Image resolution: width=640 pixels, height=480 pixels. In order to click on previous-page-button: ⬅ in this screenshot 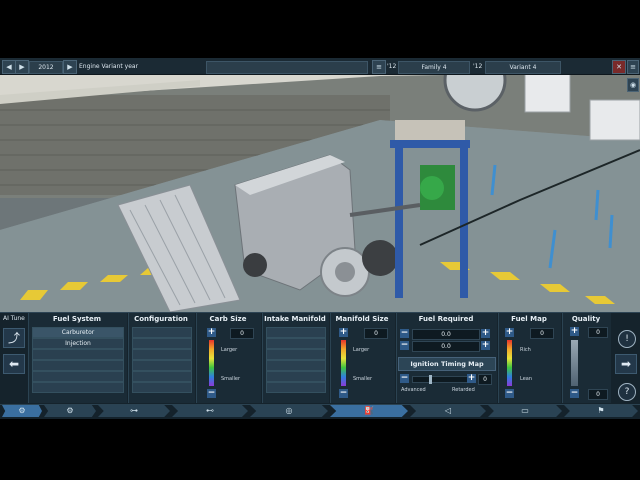, I will do `click(14, 364)`.